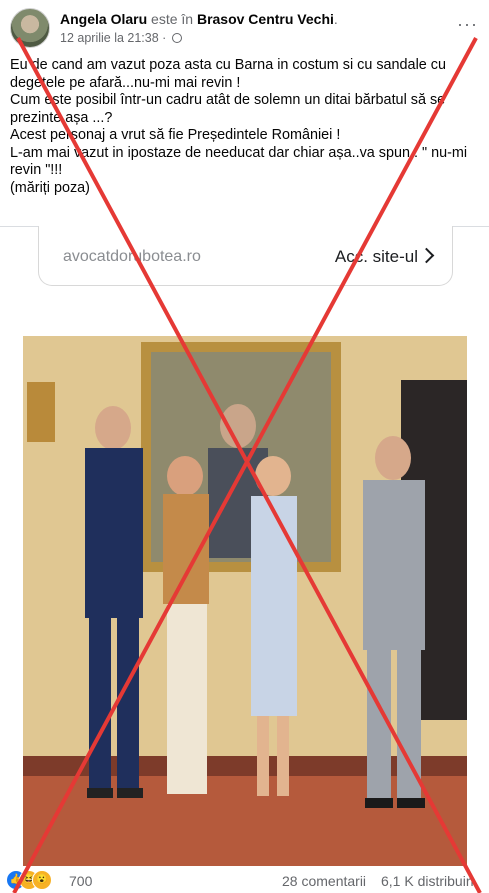 This screenshot has height=893, width=489. I want to click on link-domain: avocatdorubotea.ro, so click(132, 256).